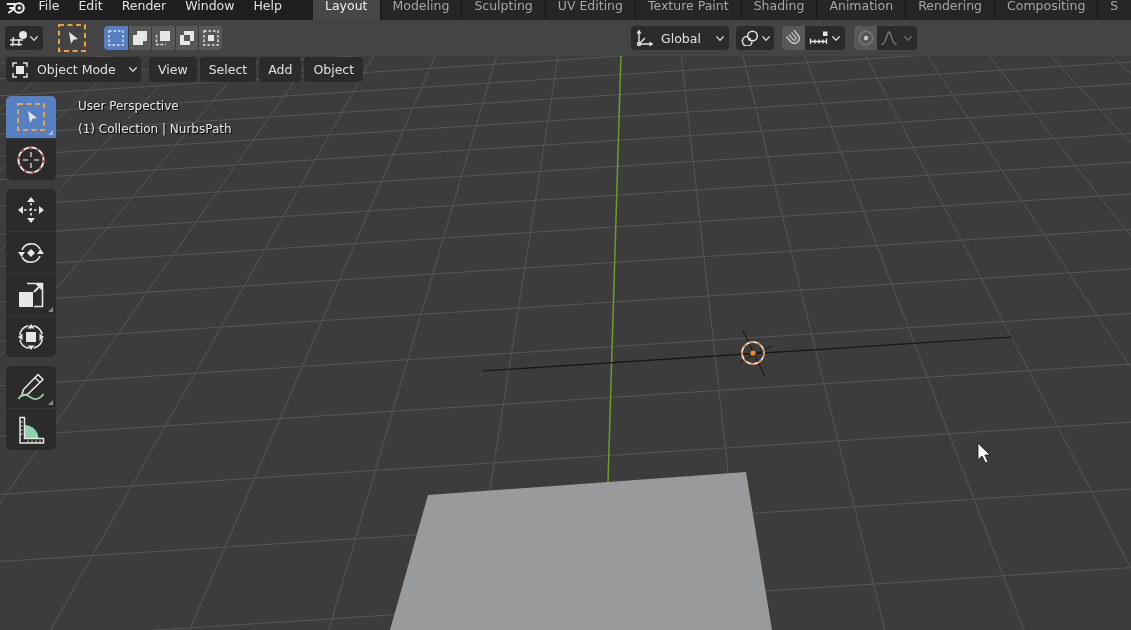 This screenshot has width=1131, height=630. Describe the element at coordinates (144, 6) in the screenshot. I see `menu-item: Render` at that location.